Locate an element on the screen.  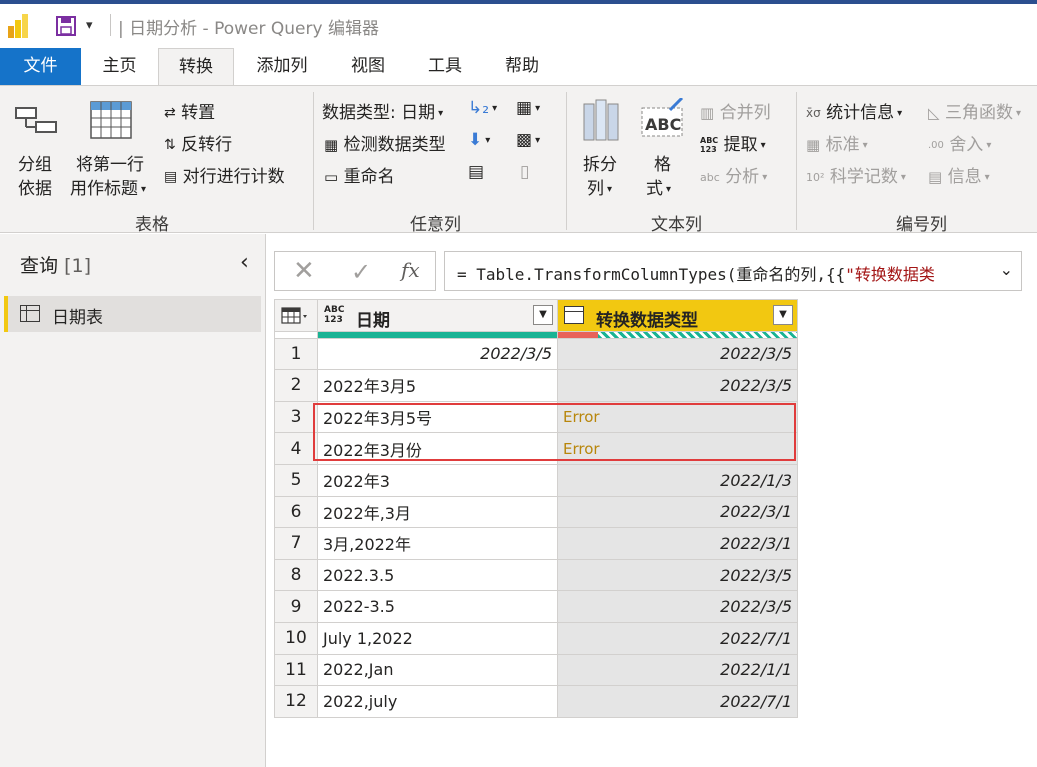
information-icon: ▤ is located at coordinates (935, 177).